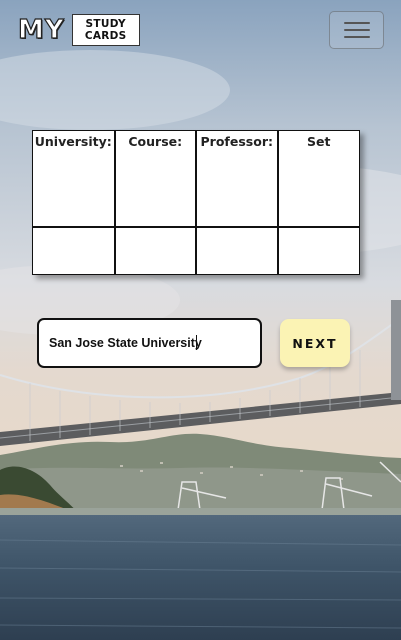 The height and width of the screenshot is (640, 401). What do you see at coordinates (41, 30) in the screenshot?
I see `logo-my-text: MY` at bounding box center [41, 30].